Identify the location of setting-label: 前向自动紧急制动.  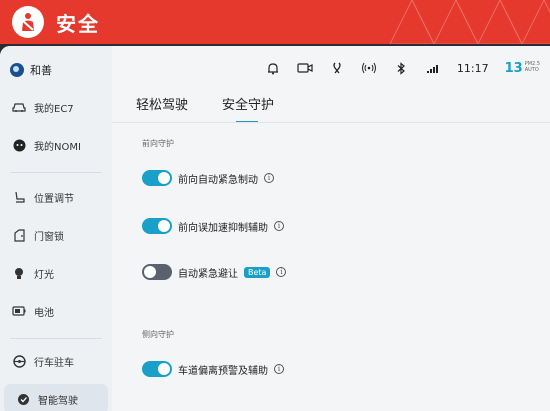
(218, 180).